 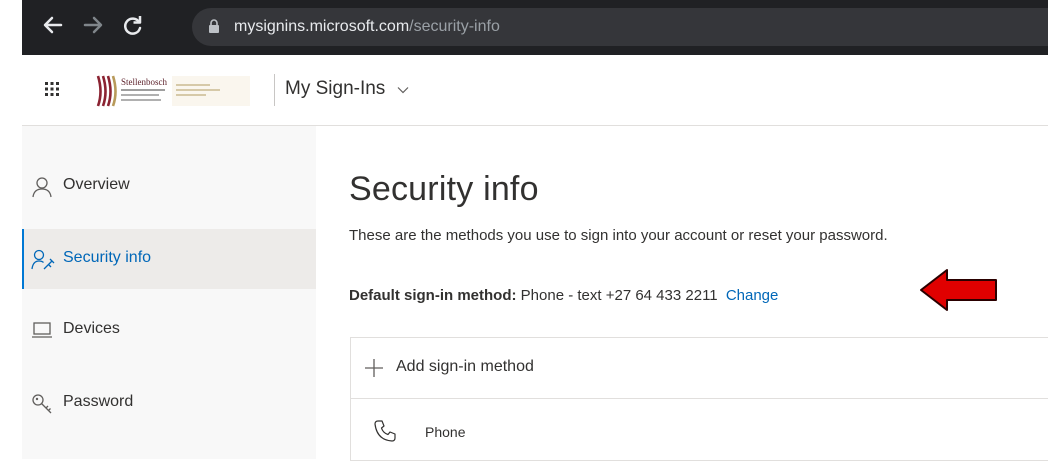 What do you see at coordinates (752, 295) in the screenshot?
I see `change-default-link: Change` at bounding box center [752, 295].